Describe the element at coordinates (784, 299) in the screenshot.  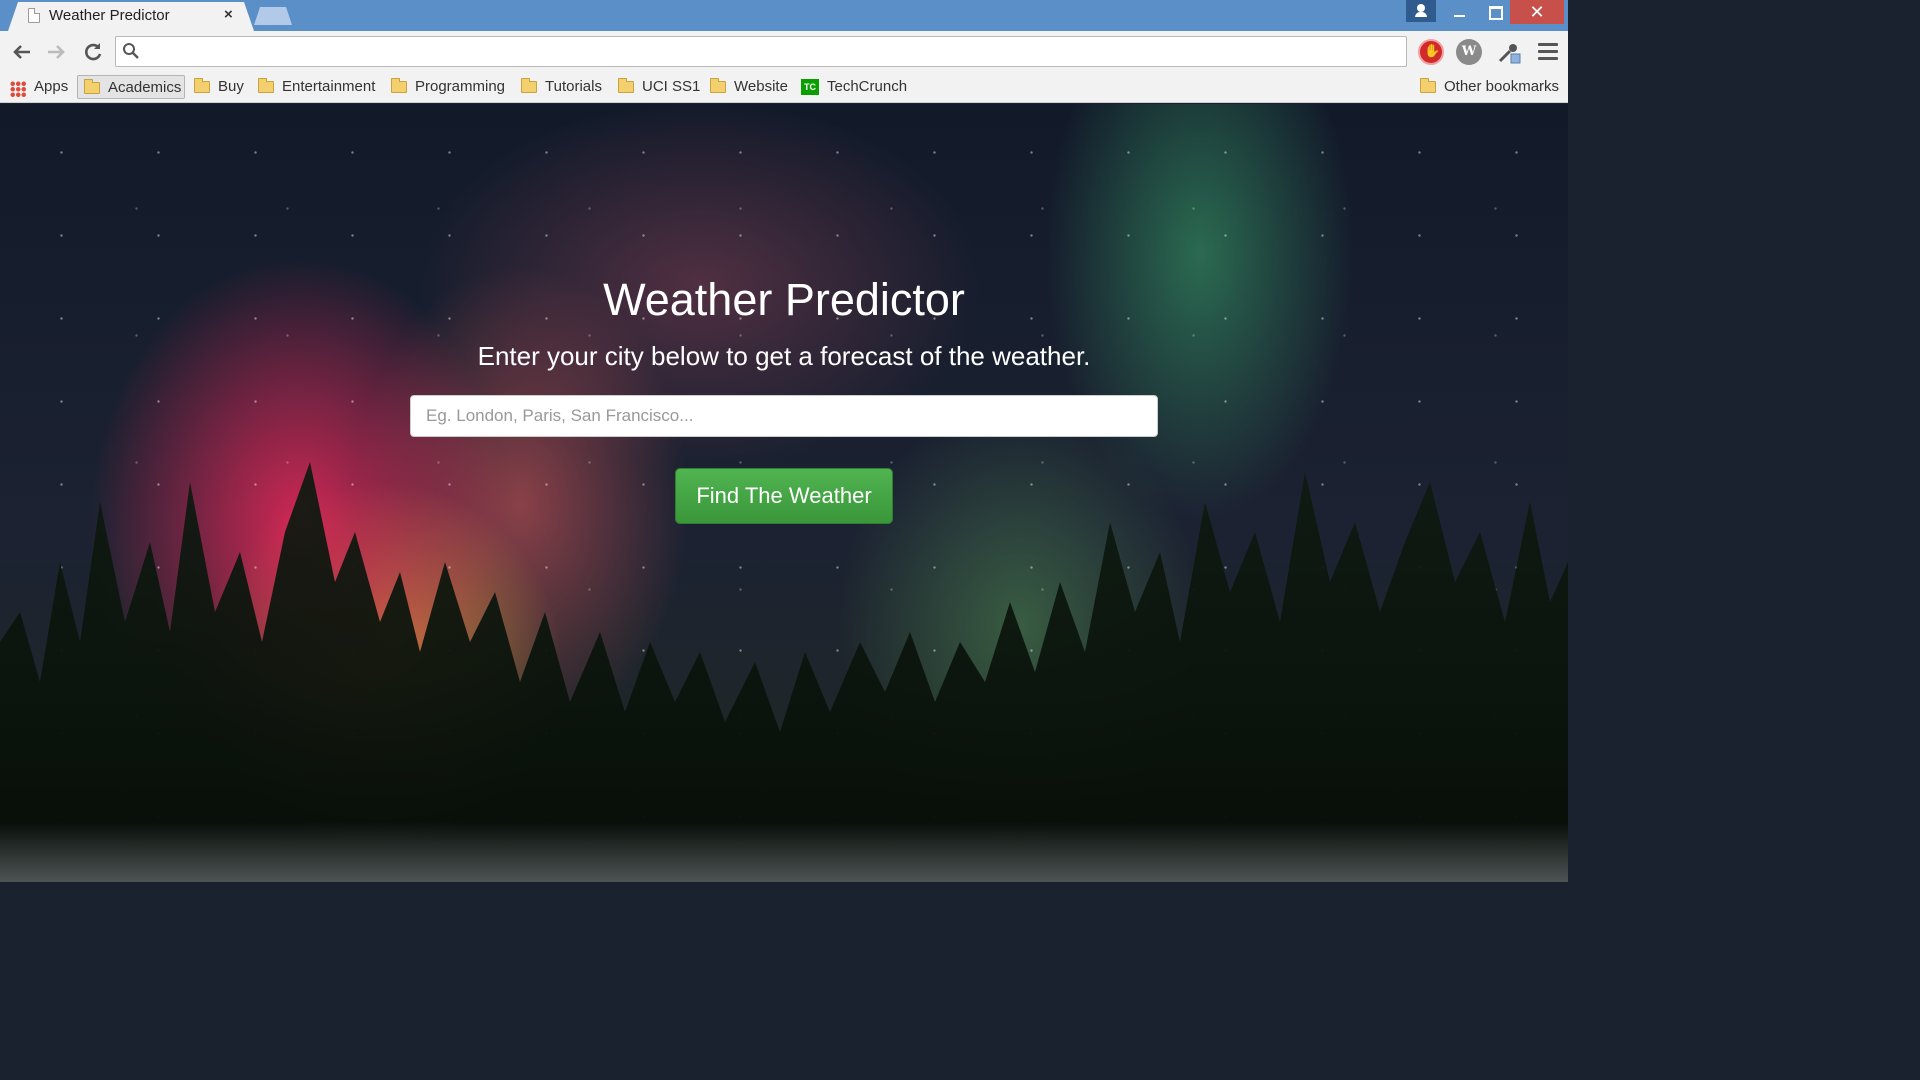
I see `page-title: Weather Predictor` at that location.